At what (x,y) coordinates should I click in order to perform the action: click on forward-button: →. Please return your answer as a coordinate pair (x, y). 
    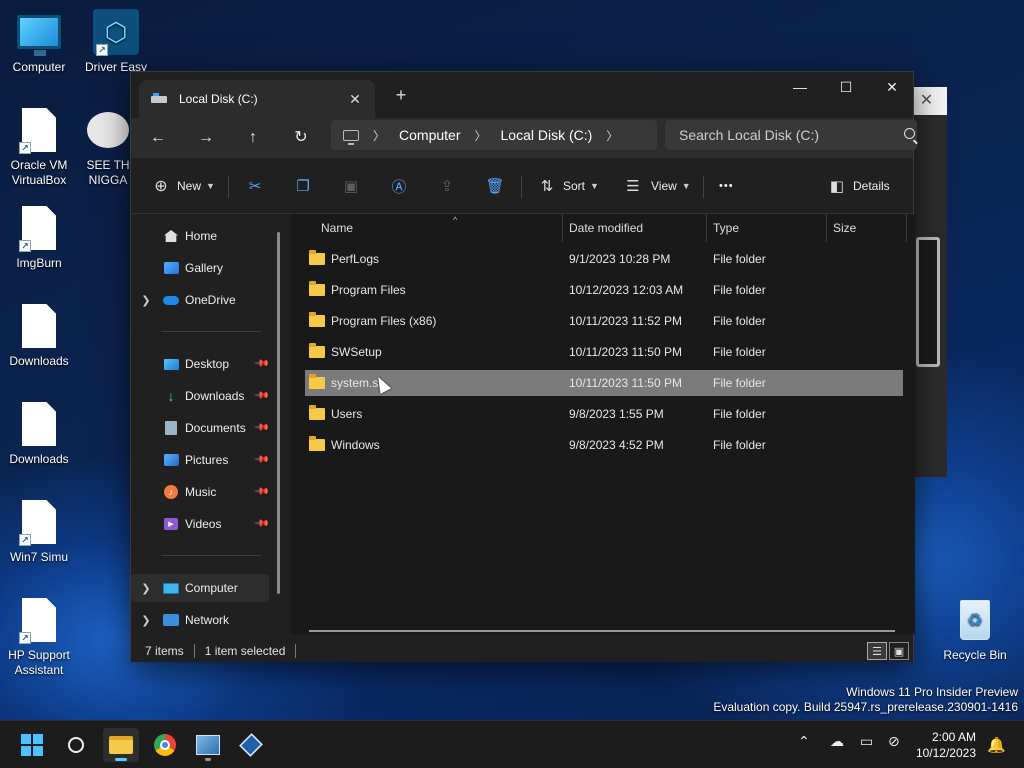
    Looking at the image, I should click on (206, 138).